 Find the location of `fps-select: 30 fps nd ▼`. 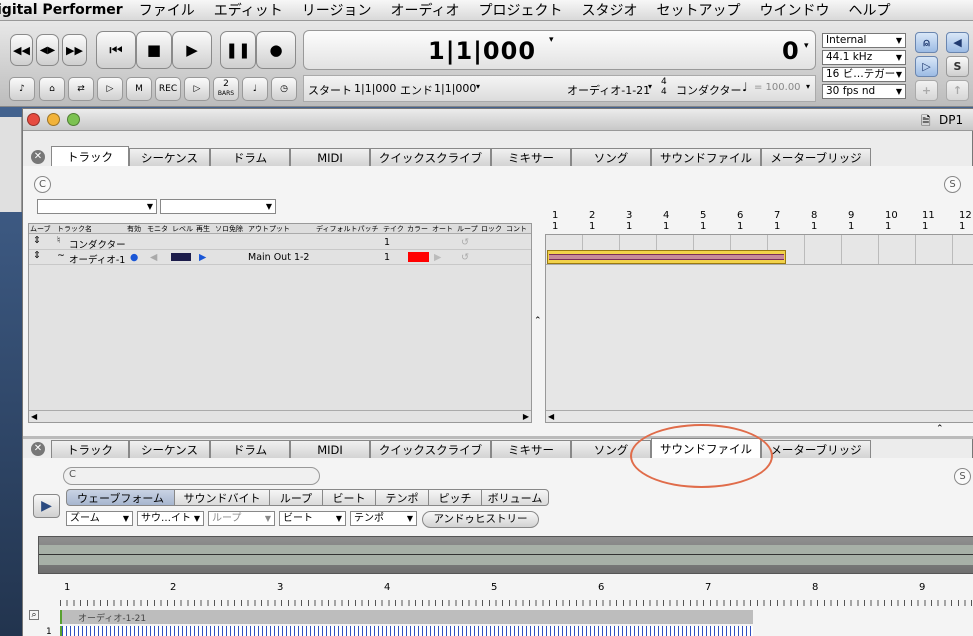

fps-select: 30 fps nd ▼ is located at coordinates (864, 91).